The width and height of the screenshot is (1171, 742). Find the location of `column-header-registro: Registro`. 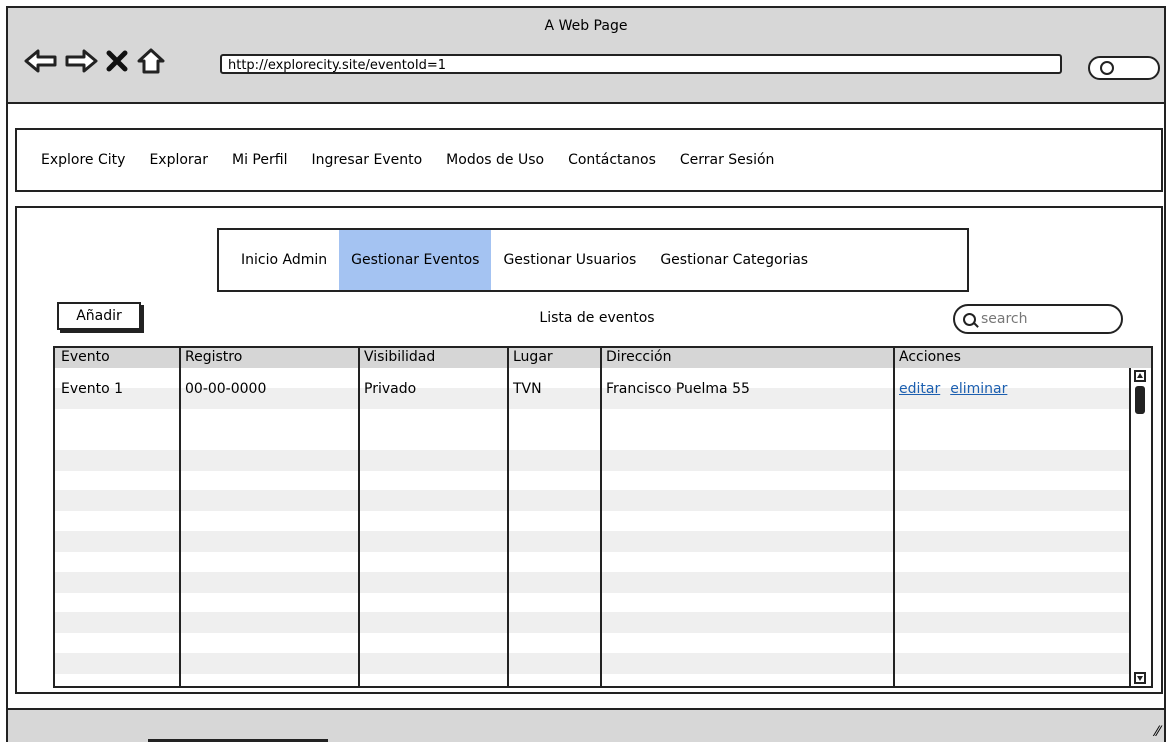

column-header-registro: Registro is located at coordinates (213, 357).